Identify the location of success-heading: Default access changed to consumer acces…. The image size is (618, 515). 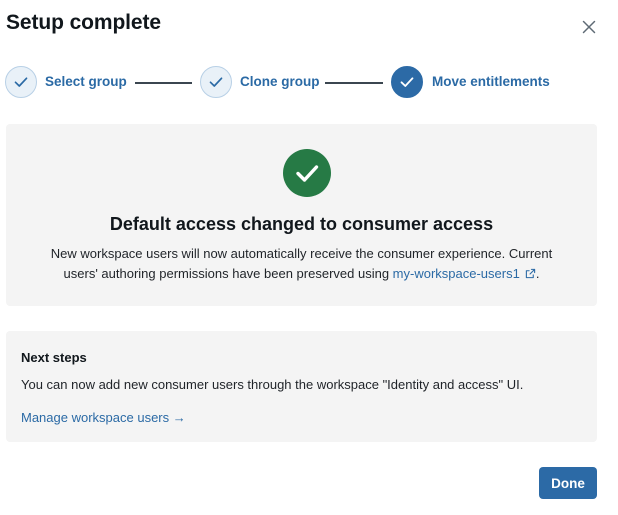
(301, 224).